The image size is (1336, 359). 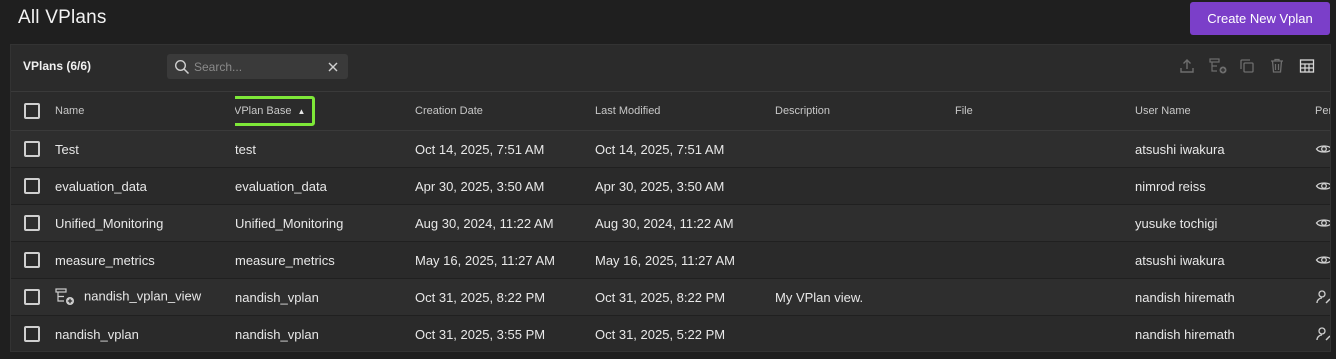 What do you see at coordinates (1277, 66) in the screenshot?
I see `delete-icon` at bounding box center [1277, 66].